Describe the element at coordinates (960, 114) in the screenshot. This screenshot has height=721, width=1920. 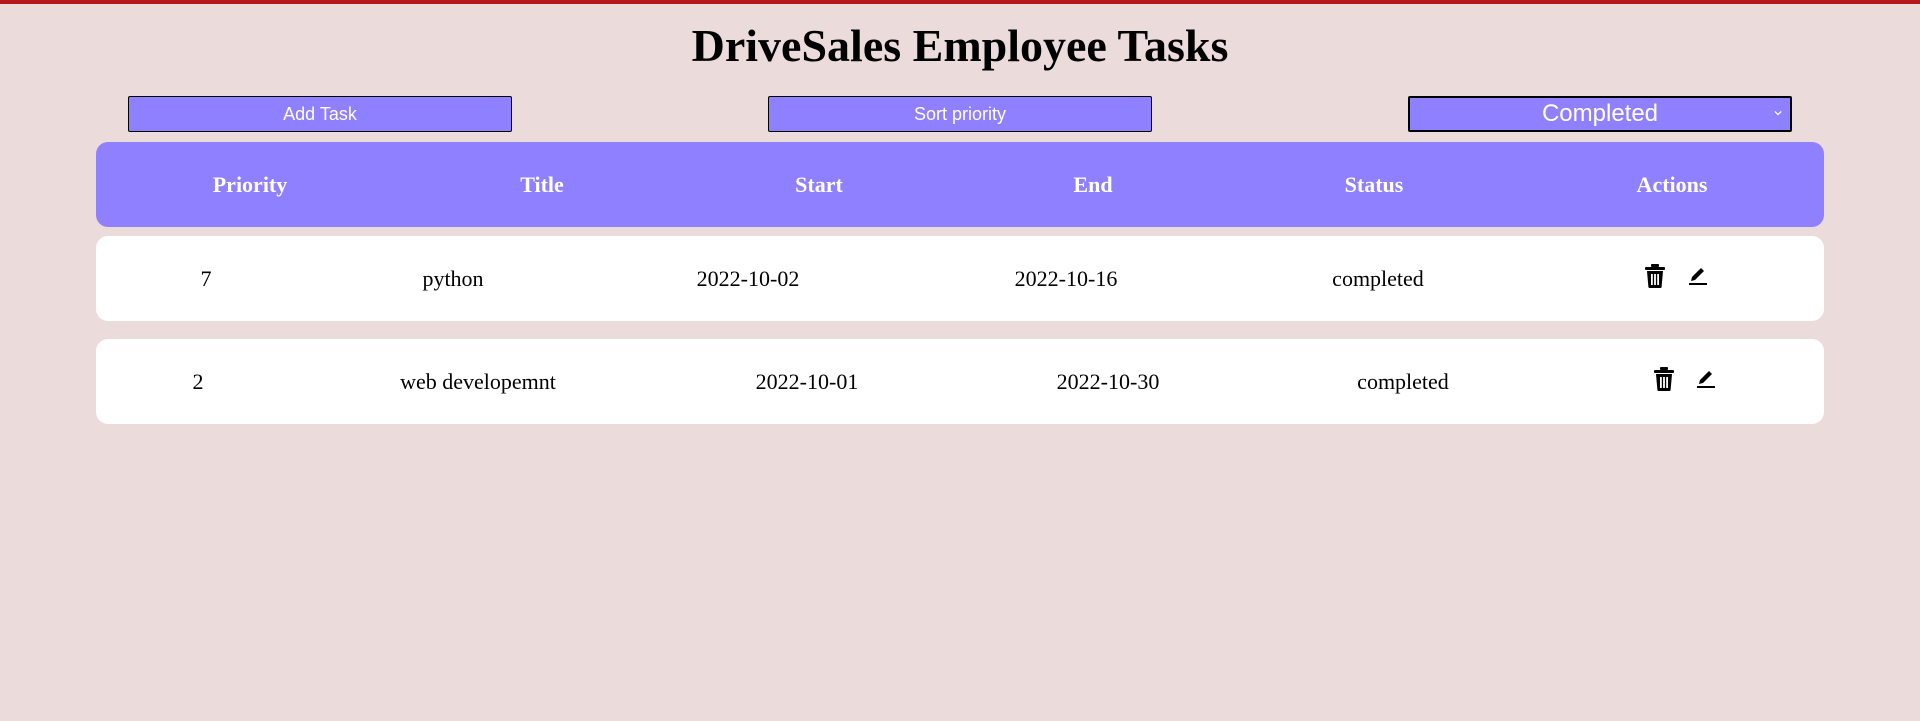
I see `sort-priority-button: Sort priority` at that location.